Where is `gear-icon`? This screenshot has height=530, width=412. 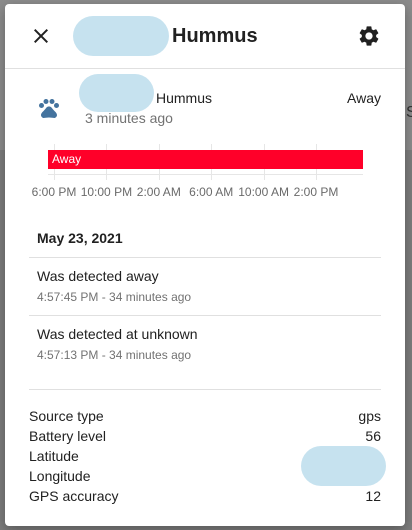 gear-icon is located at coordinates (369, 36).